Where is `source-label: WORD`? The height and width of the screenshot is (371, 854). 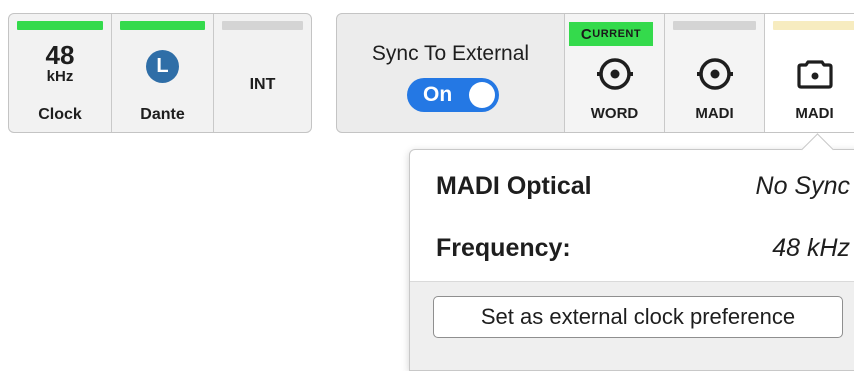
source-label: WORD is located at coordinates (614, 113).